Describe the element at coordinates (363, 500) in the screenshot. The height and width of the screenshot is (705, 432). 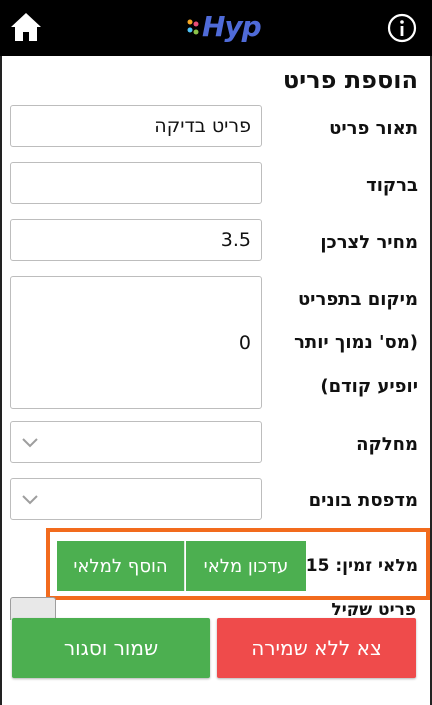
I see `bonus-printer-label: מדפסת בונים` at that location.